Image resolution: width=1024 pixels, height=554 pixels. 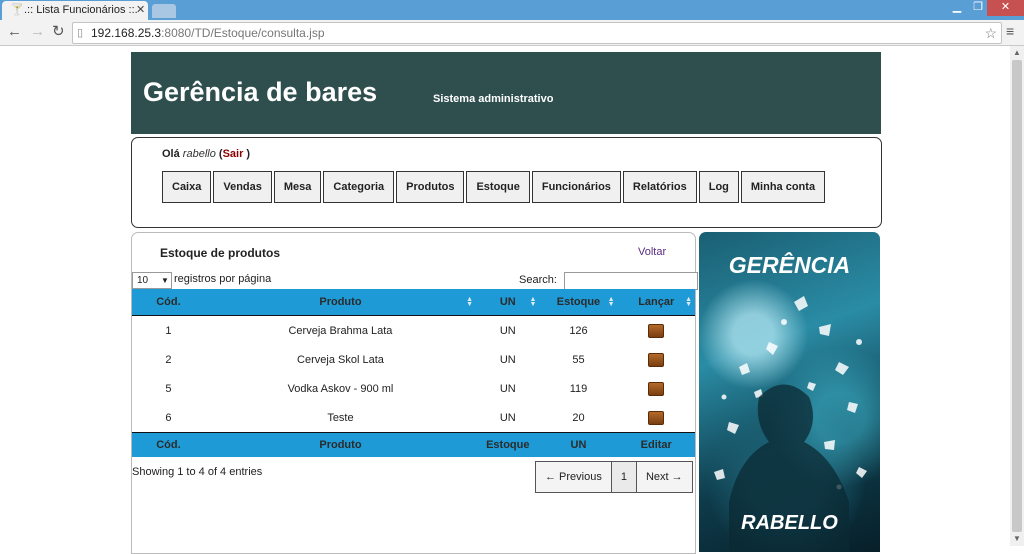 I want to click on close-window-icon: ✕, so click(x=1005, y=8).